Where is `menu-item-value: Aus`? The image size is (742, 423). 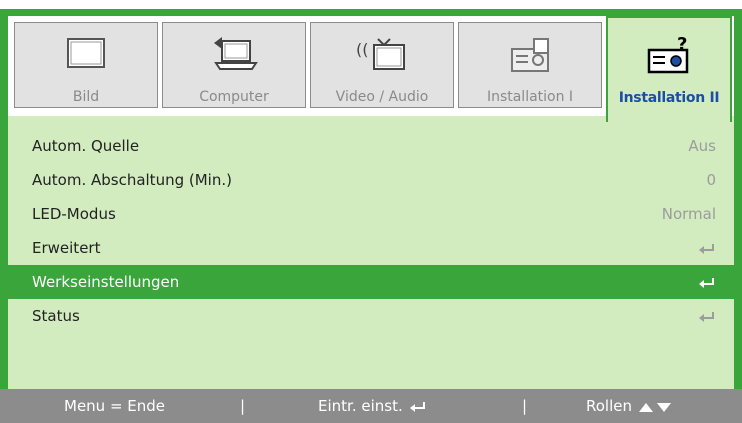
menu-item-value: Aus is located at coordinates (702, 146).